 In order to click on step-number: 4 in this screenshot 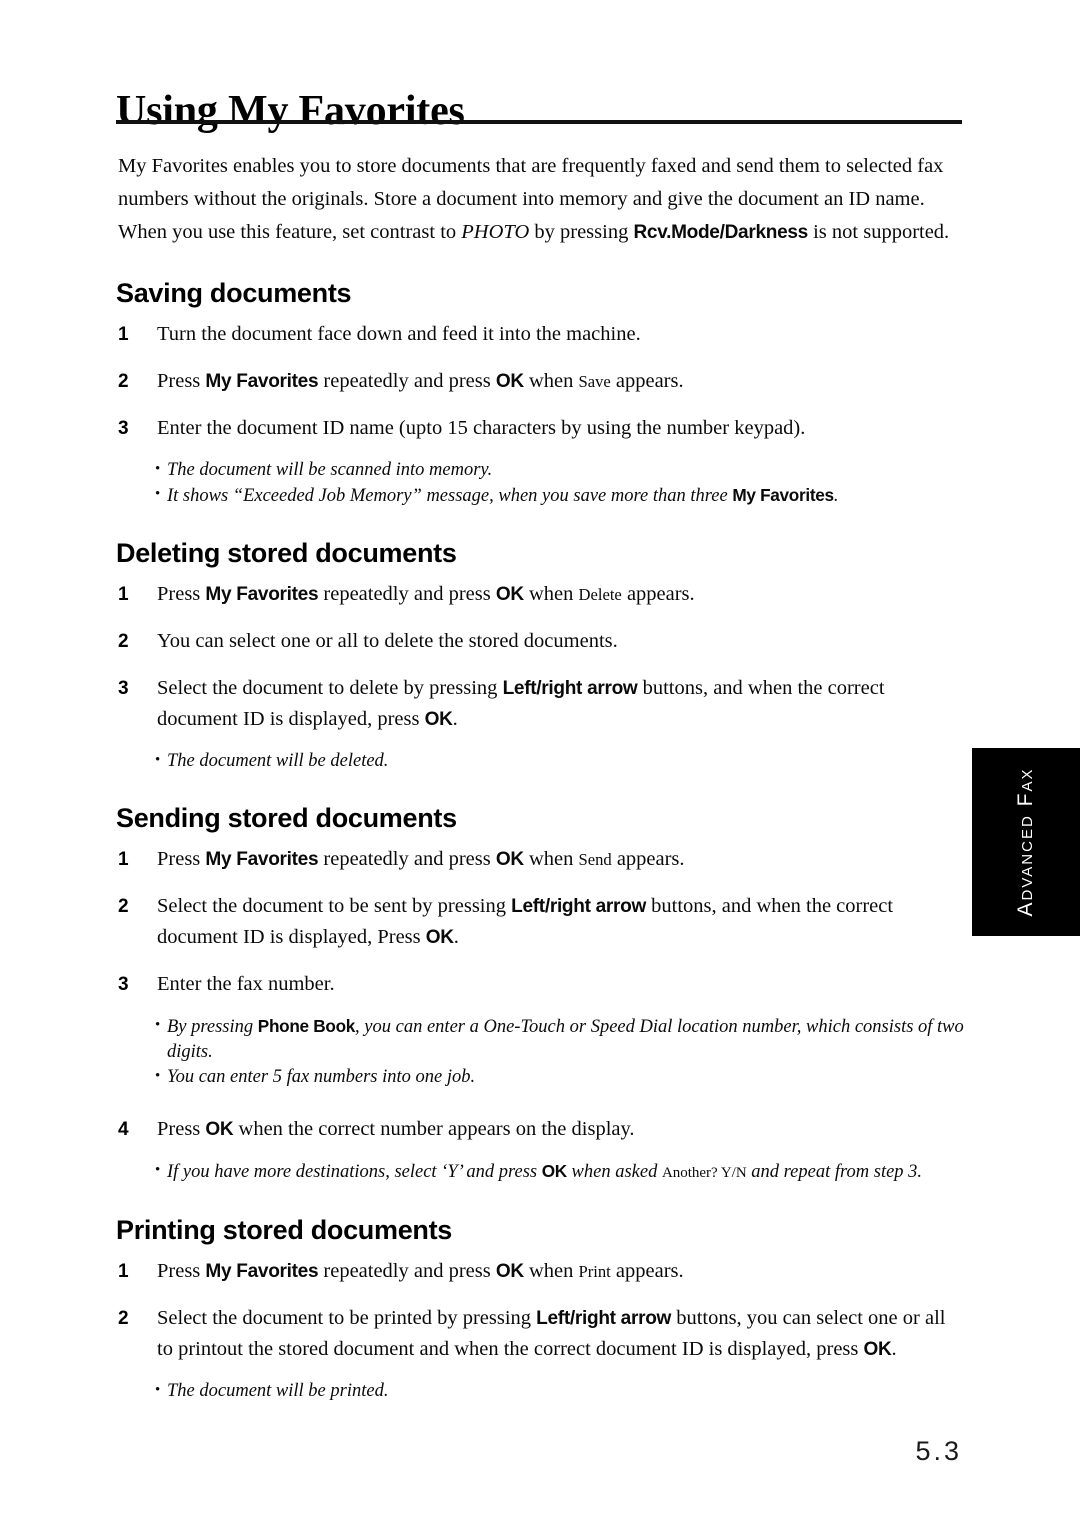, I will do `click(123, 1130)`.